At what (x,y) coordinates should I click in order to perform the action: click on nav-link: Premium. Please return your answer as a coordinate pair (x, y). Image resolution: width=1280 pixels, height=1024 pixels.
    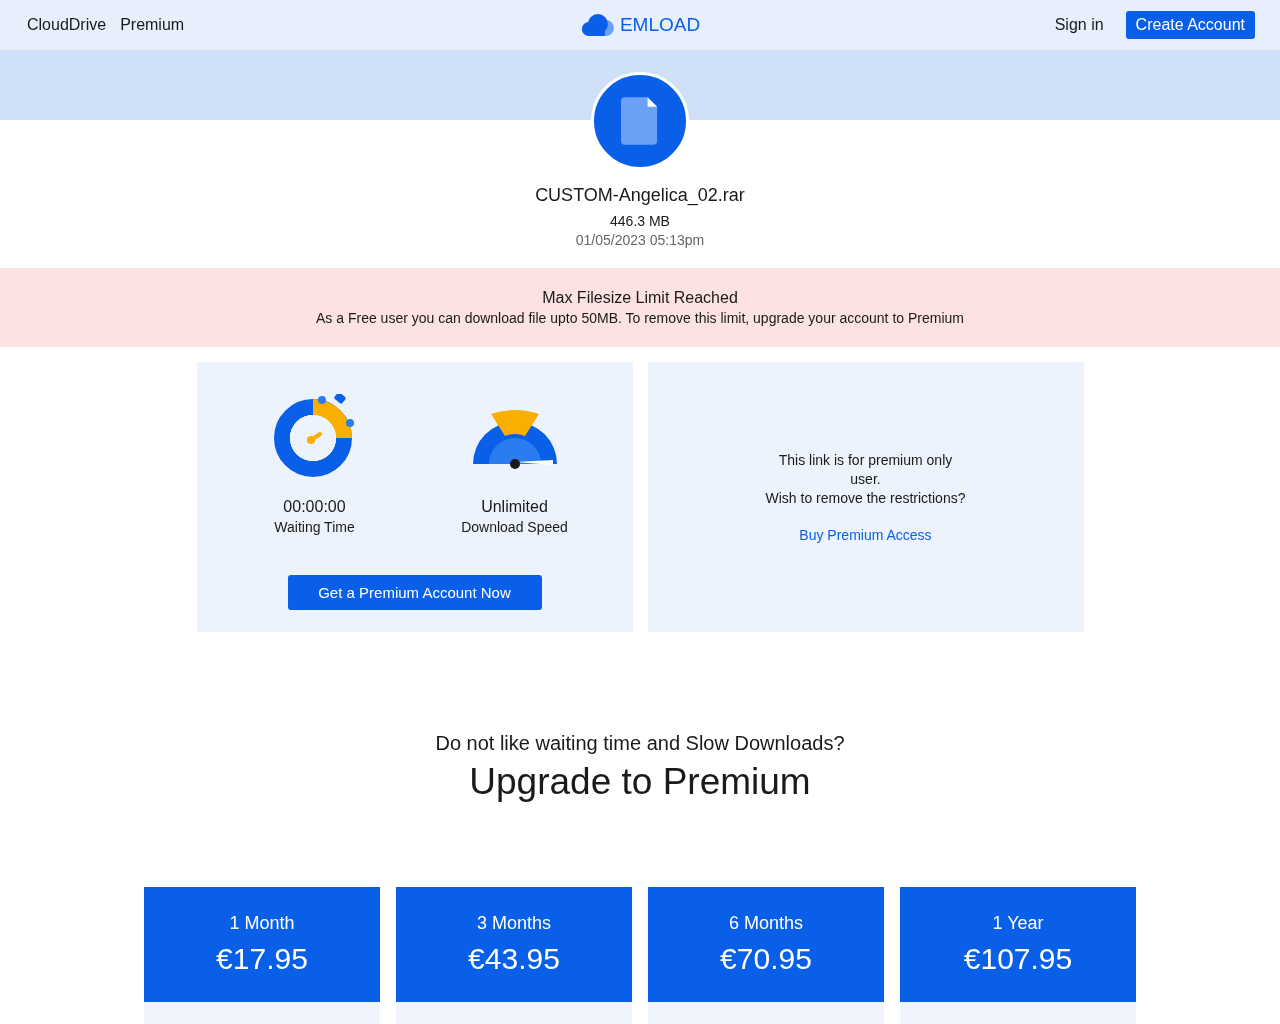
    Looking at the image, I should click on (152, 25).